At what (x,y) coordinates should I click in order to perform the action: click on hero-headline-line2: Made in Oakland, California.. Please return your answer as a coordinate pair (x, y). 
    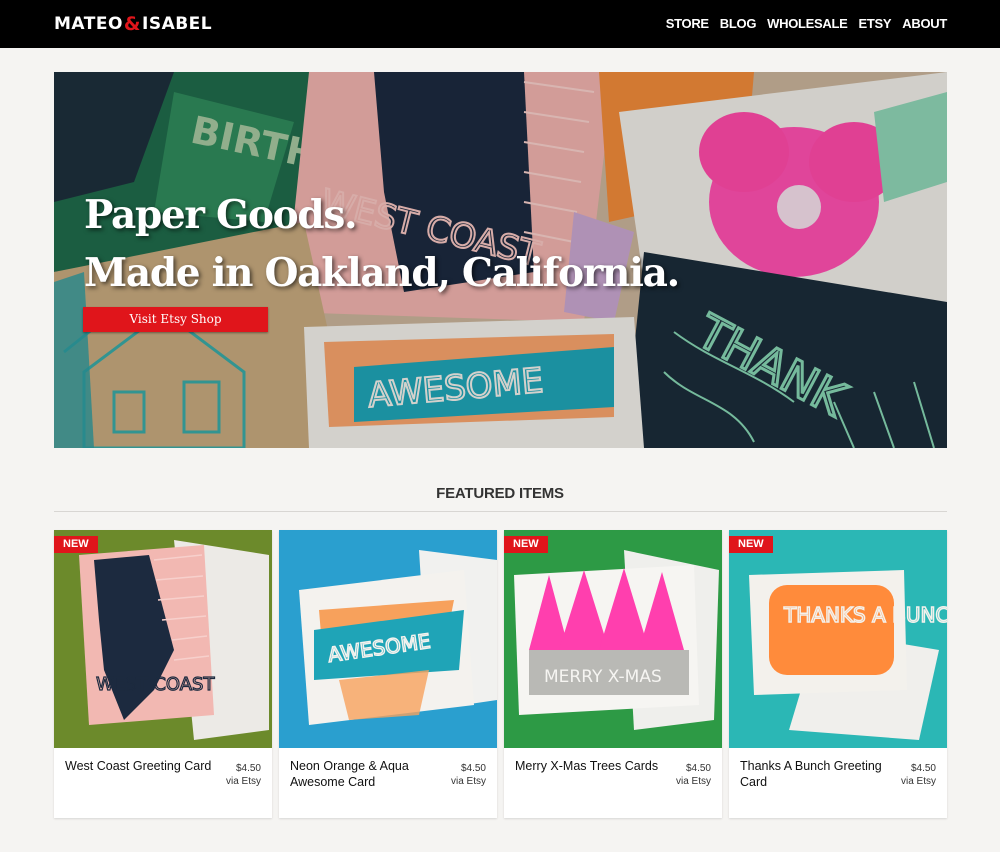
    Looking at the image, I should click on (382, 273).